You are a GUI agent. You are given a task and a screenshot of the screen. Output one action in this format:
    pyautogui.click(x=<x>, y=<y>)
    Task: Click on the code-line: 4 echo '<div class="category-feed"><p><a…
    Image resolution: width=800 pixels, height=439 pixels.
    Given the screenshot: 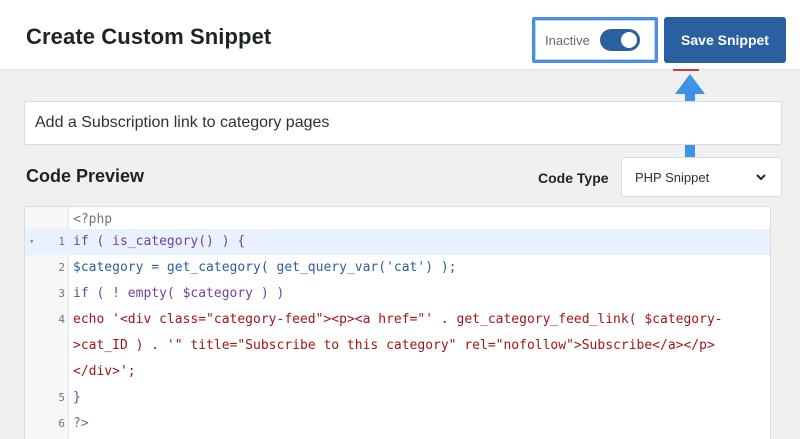 What is the action you would take?
    pyautogui.click(x=397, y=320)
    